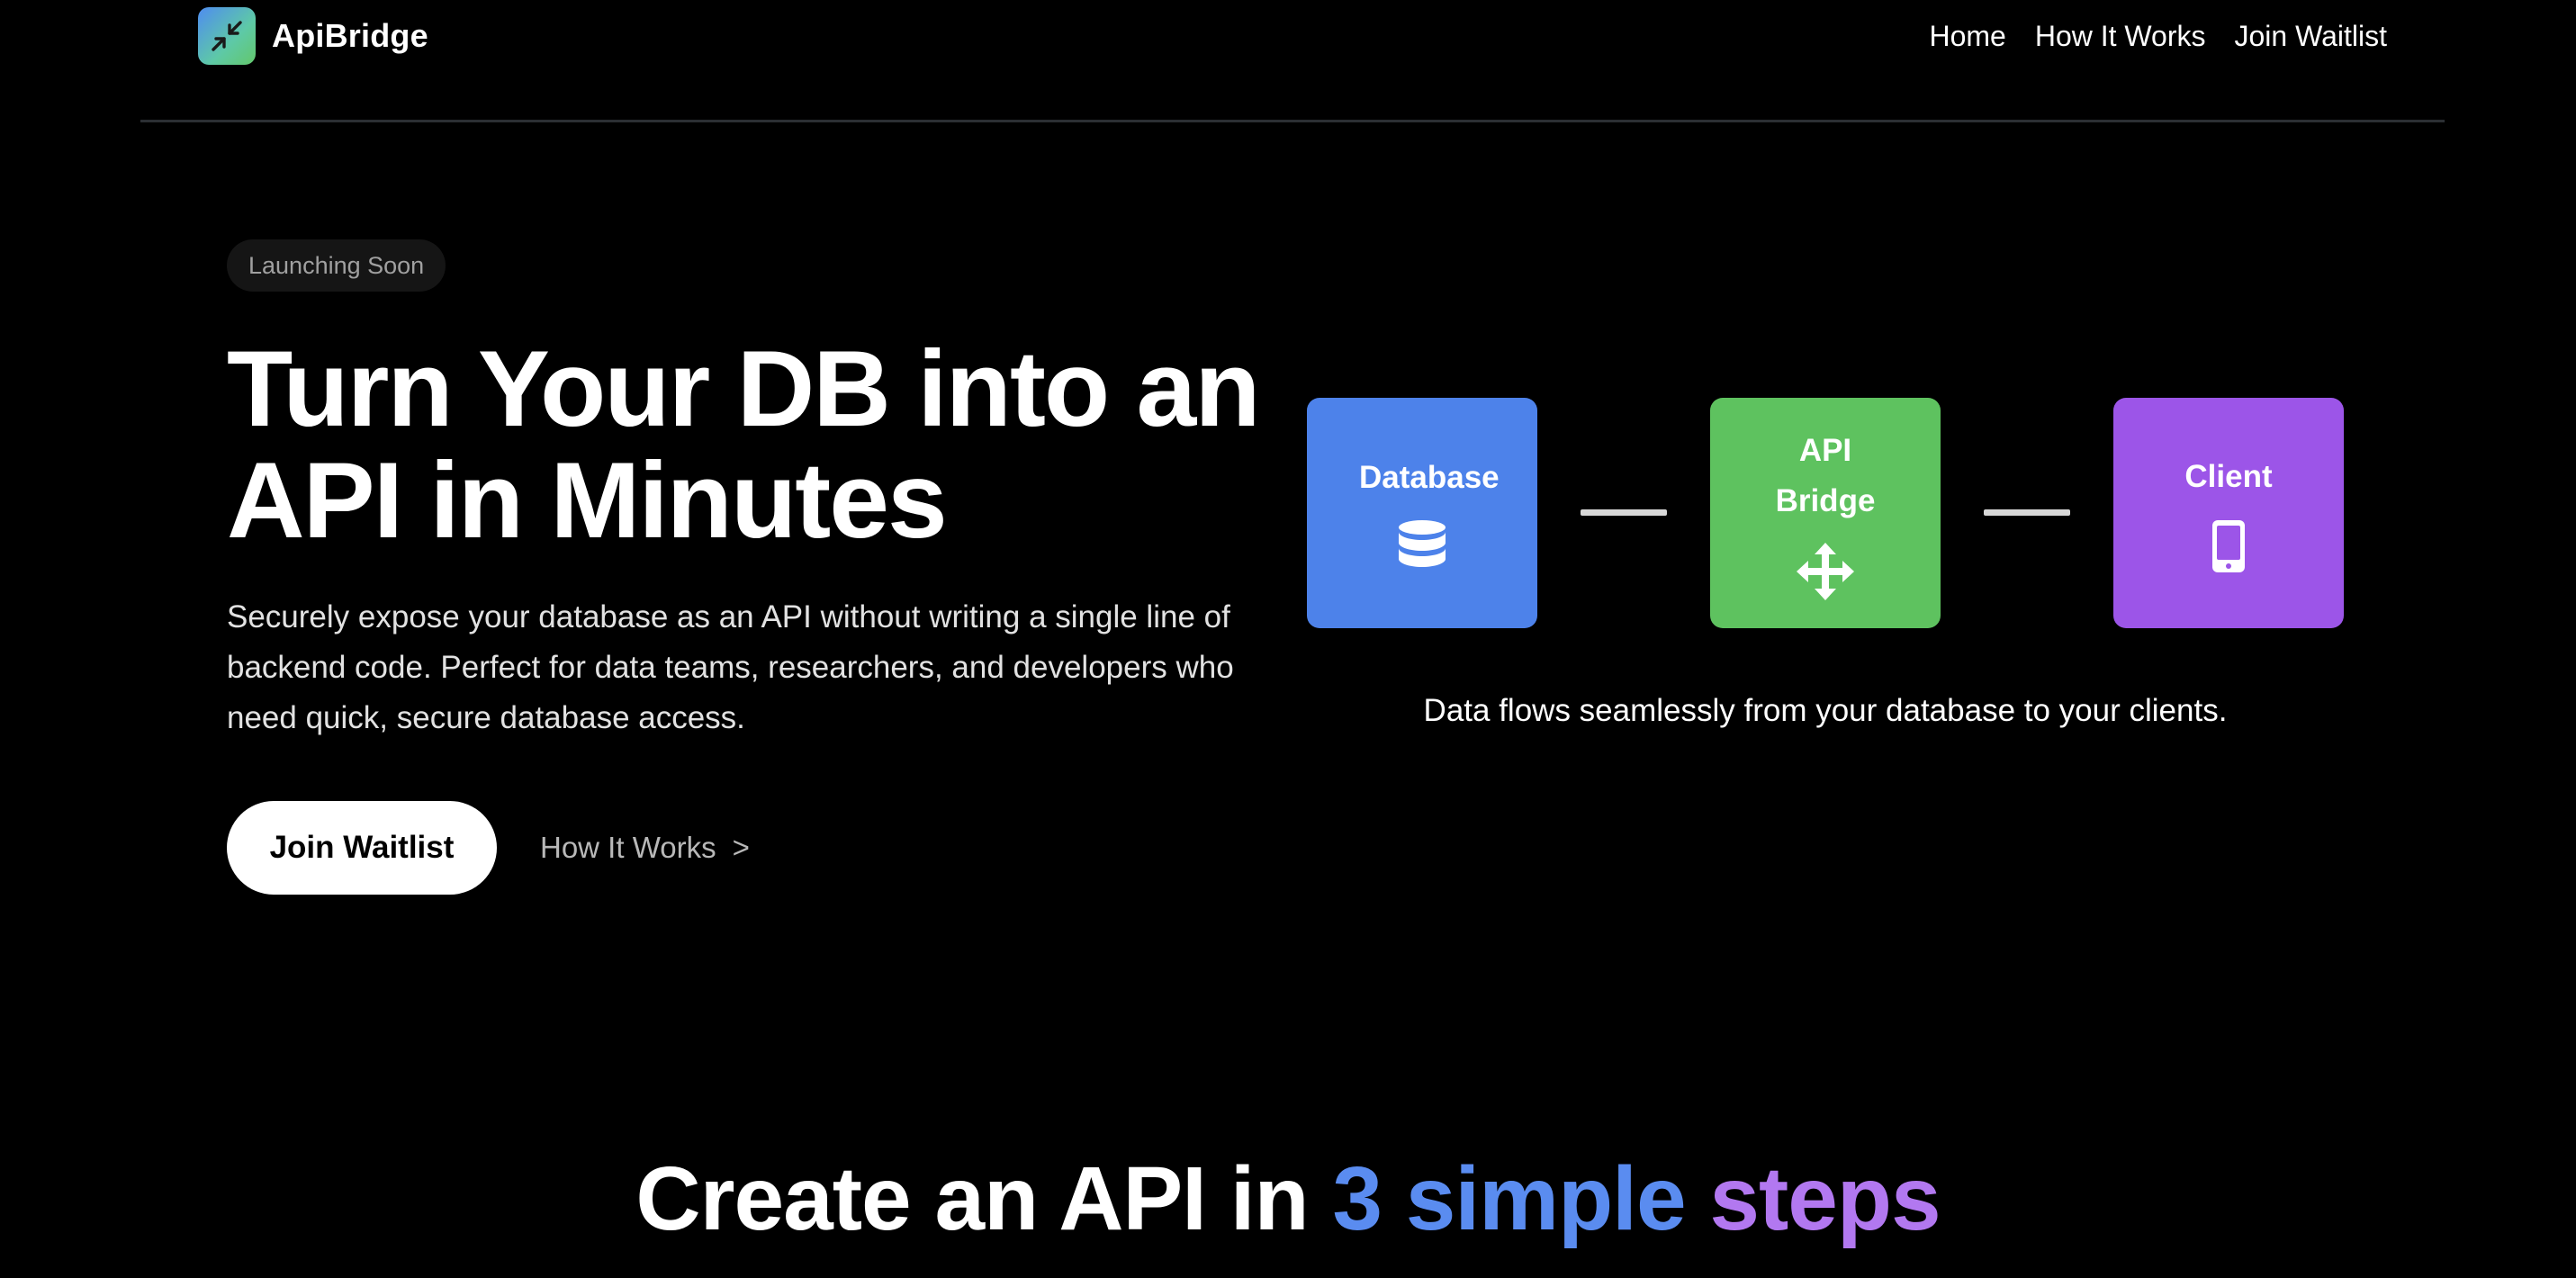 The width and height of the screenshot is (2576, 1278). What do you see at coordinates (350, 35) in the screenshot?
I see `brand-name: ApiBridge` at bounding box center [350, 35].